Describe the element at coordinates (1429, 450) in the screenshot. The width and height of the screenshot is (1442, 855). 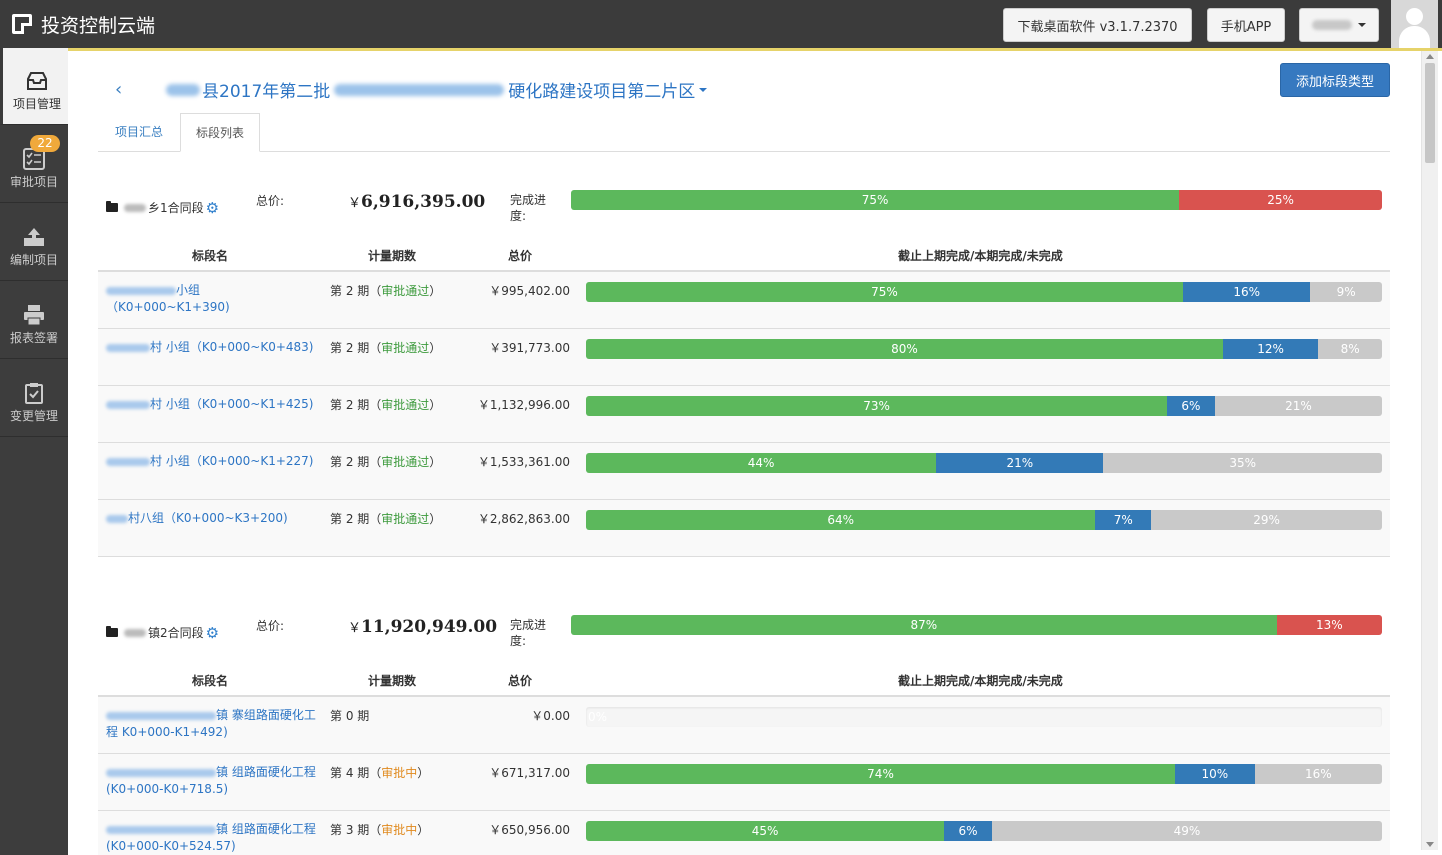
I see `page-scrollbar` at that location.